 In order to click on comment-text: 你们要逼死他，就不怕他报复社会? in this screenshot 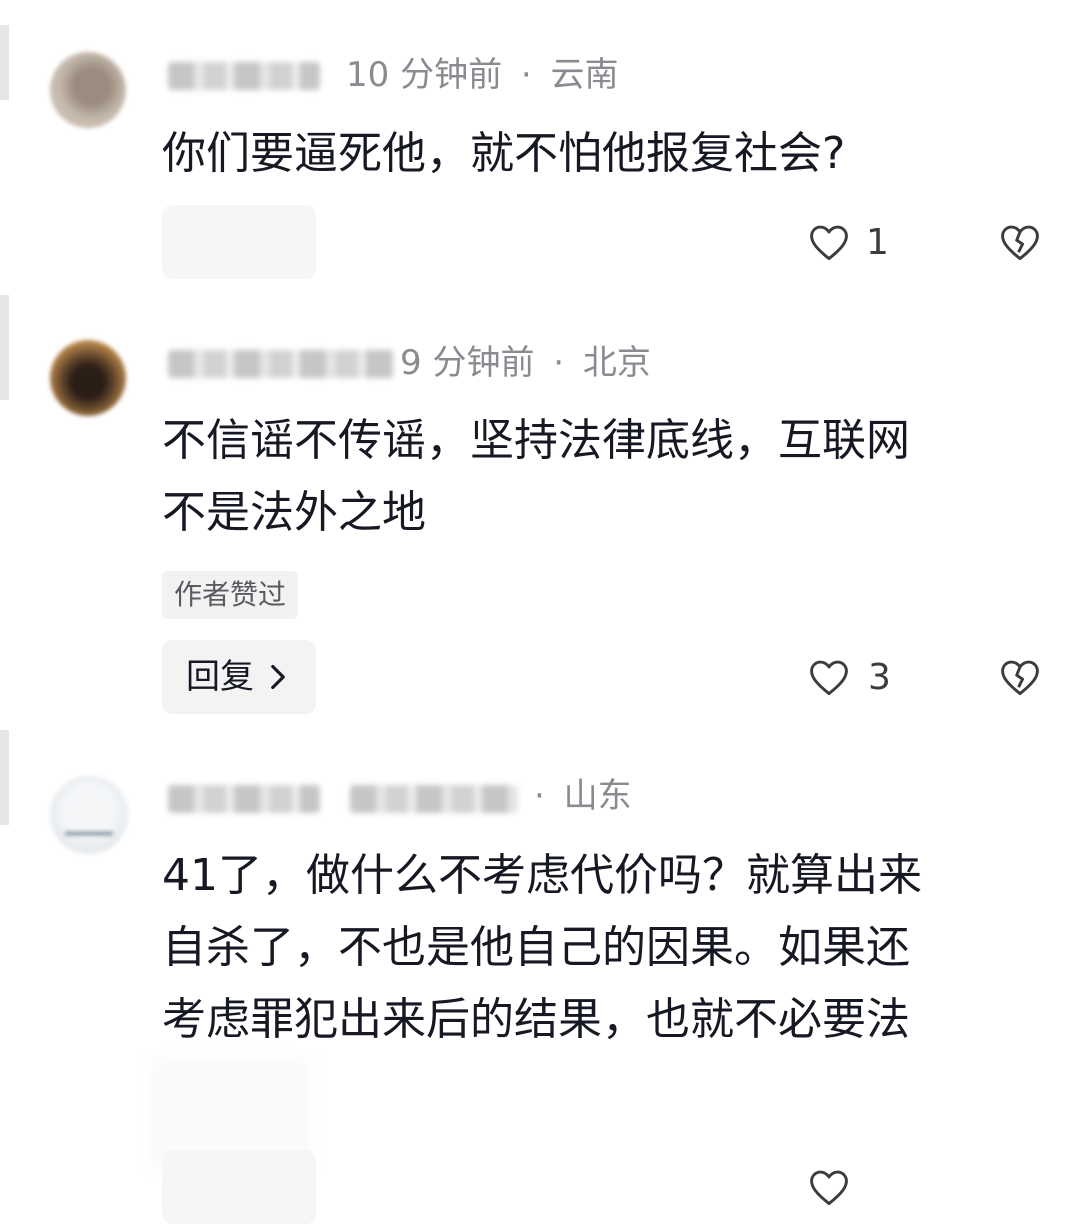, I will do `click(504, 153)`.